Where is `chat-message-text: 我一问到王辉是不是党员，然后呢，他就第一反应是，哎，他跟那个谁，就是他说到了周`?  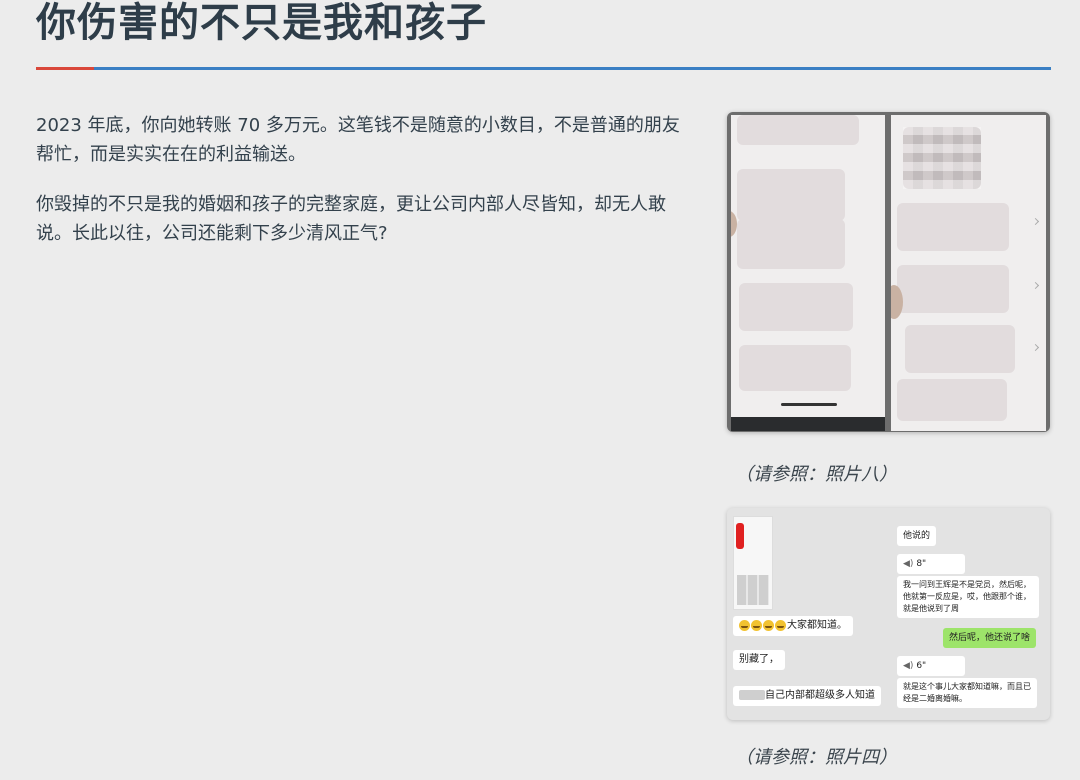 chat-message-text: 我一问到王辉是不是党员，然后呢，他就第一反应是，哎，他跟那个谁，就是他说到了周 is located at coordinates (967, 596).